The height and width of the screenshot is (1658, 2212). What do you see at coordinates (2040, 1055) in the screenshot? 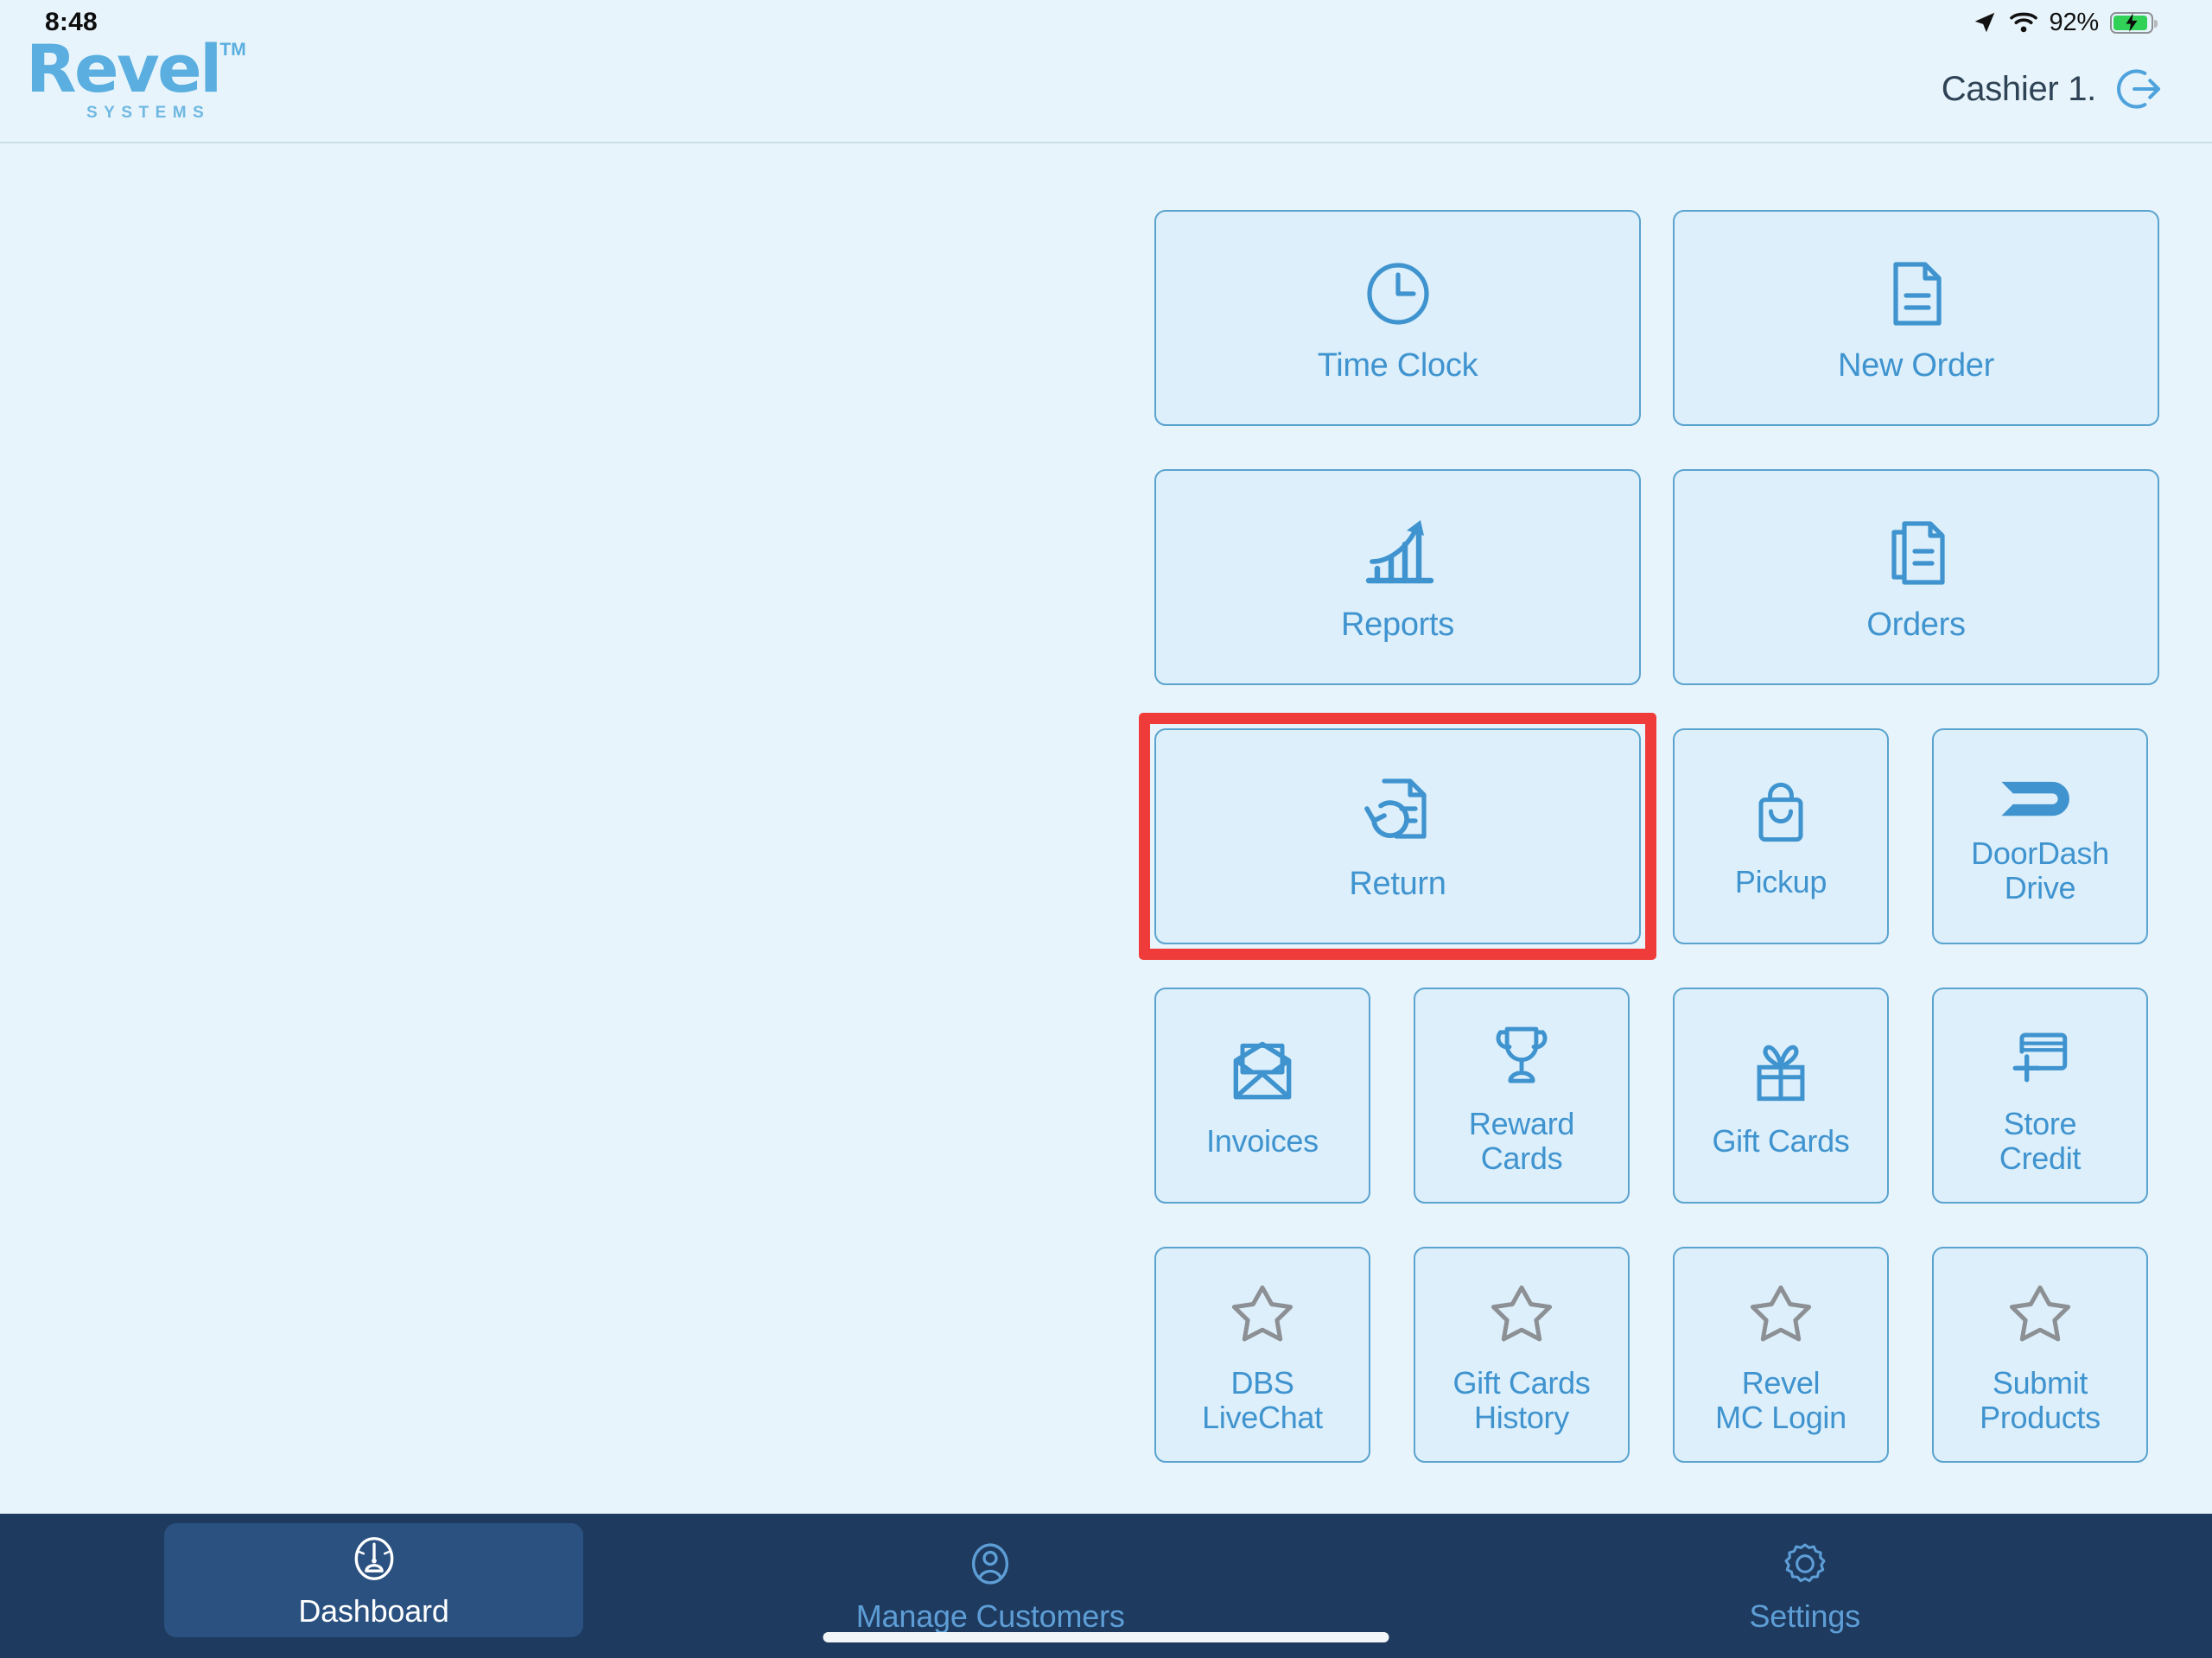
I see `card-plus-icon` at bounding box center [2040, 1055].